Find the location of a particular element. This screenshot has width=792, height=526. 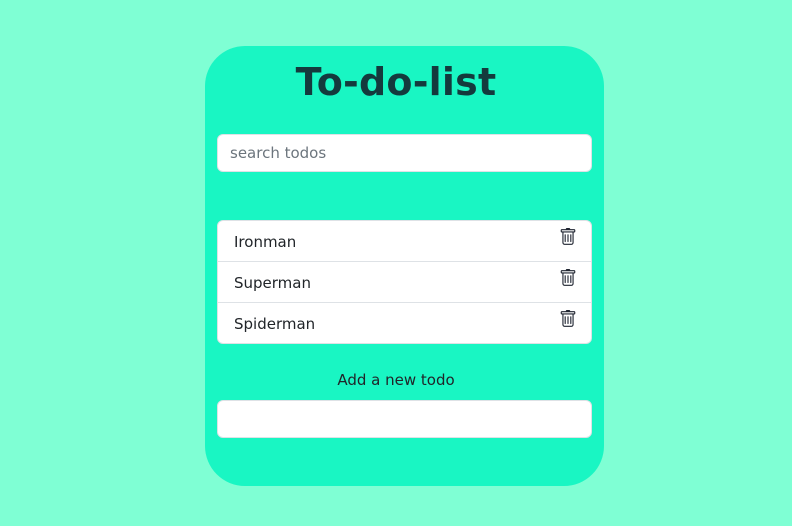

todo-list: Ironman Superman Spiderman is located at coordinates (404, 282).